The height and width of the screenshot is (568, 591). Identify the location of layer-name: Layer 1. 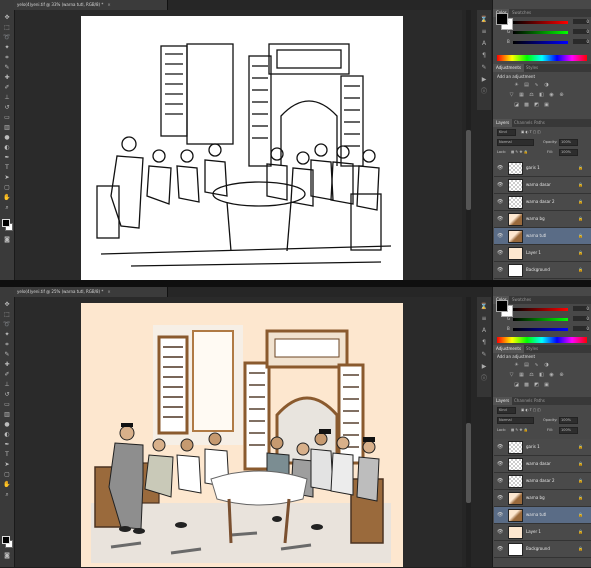
(533, 252).